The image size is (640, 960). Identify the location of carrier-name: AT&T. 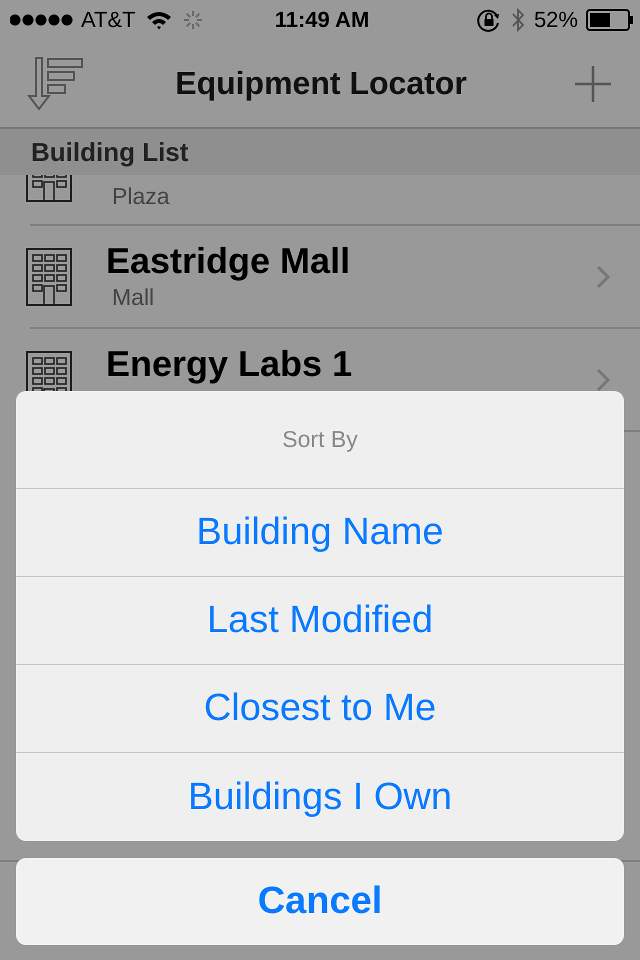
(108, 20).